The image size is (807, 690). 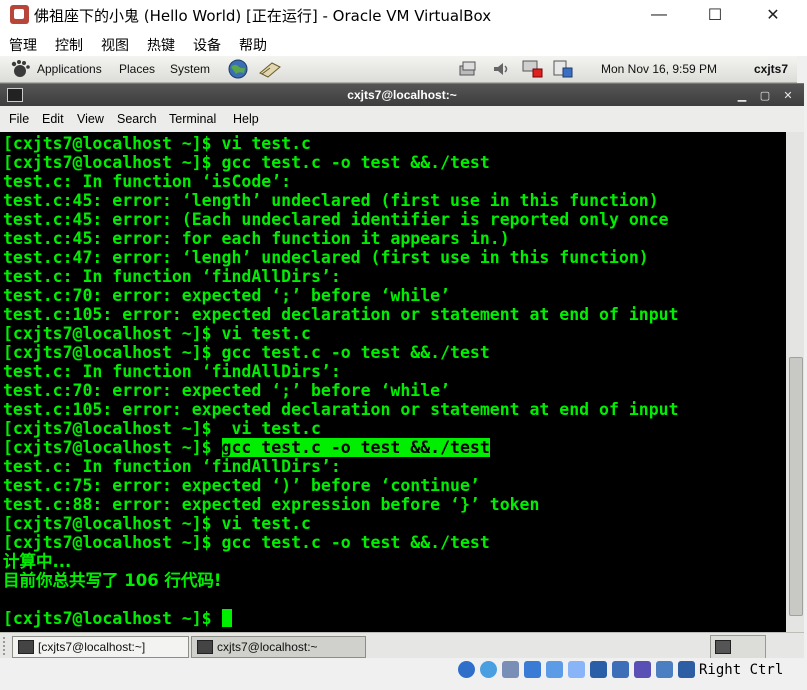 What do you see at coordinates (773, 15) in the screenshot?
I see `close-button: ✕` at bounding box center [773, 15].